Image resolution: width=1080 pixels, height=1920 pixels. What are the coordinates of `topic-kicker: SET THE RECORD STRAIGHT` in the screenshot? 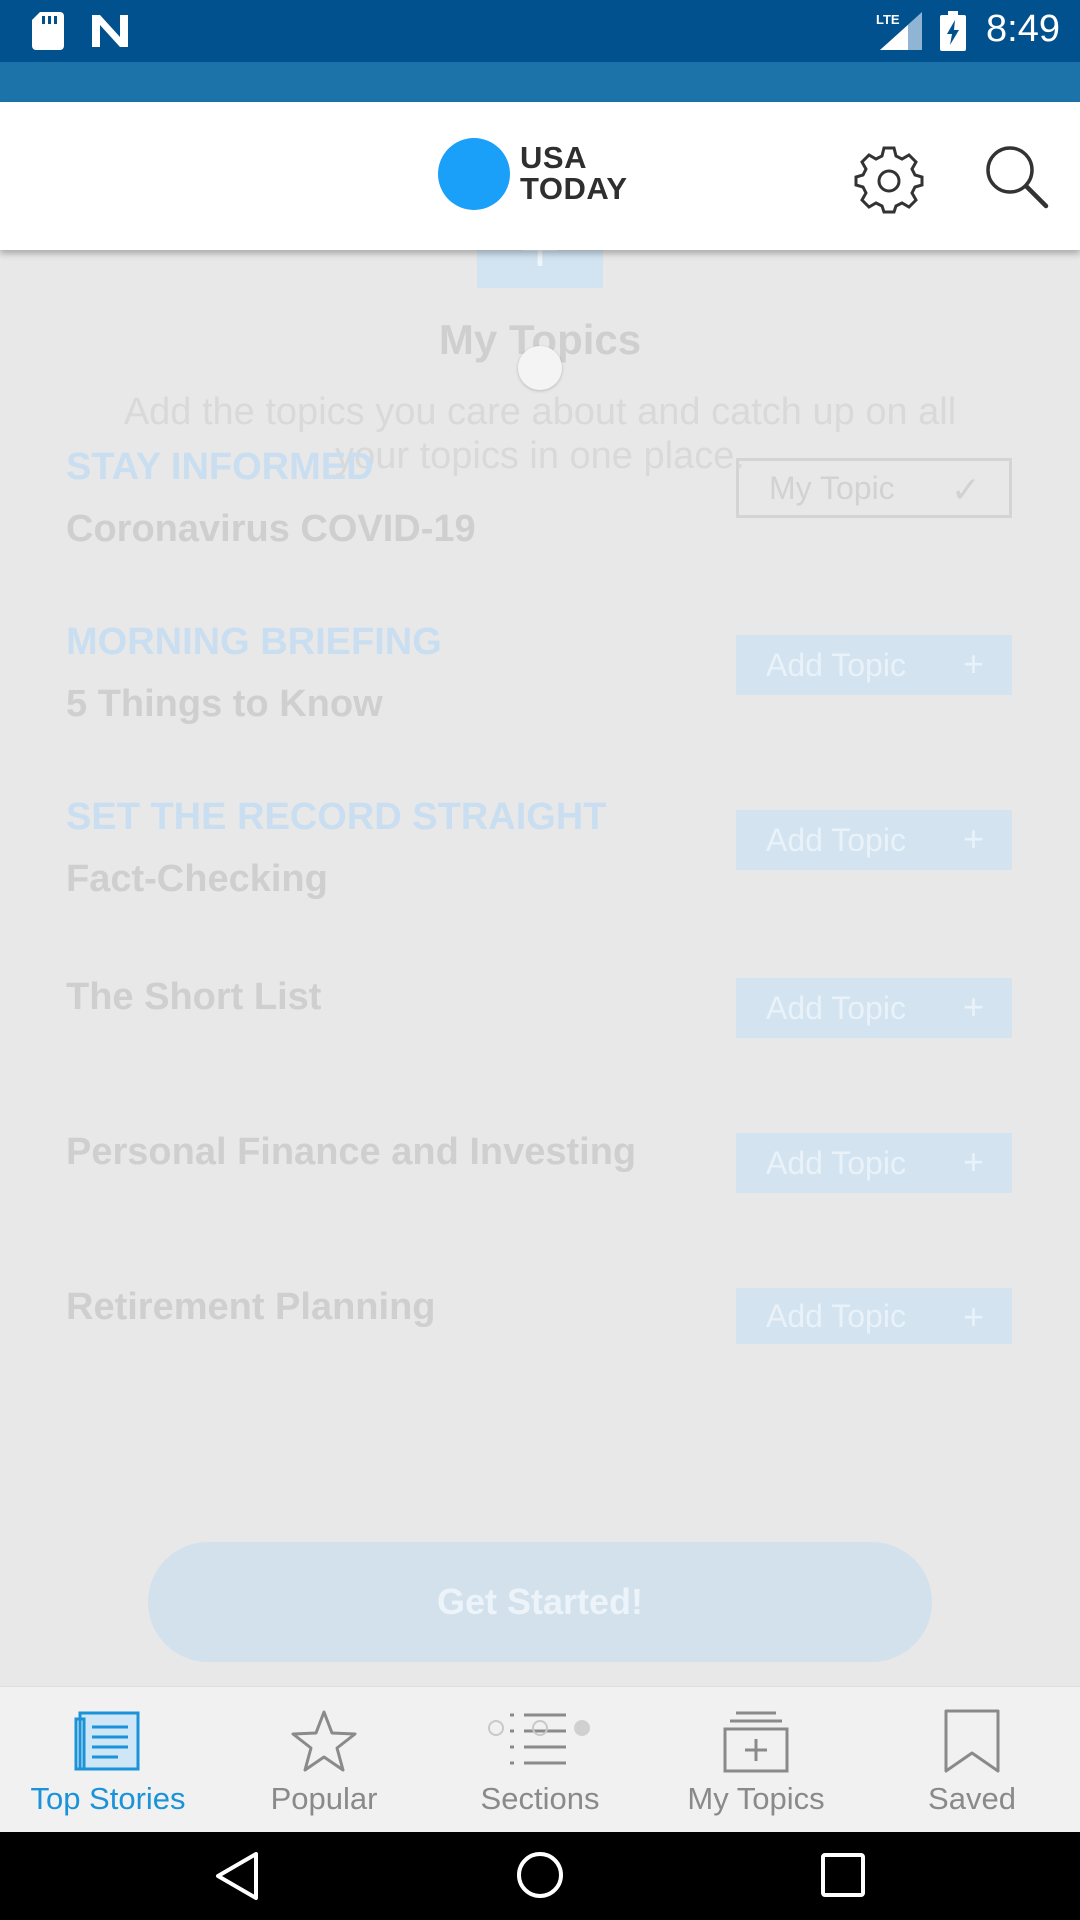 It's located at (336, 817).